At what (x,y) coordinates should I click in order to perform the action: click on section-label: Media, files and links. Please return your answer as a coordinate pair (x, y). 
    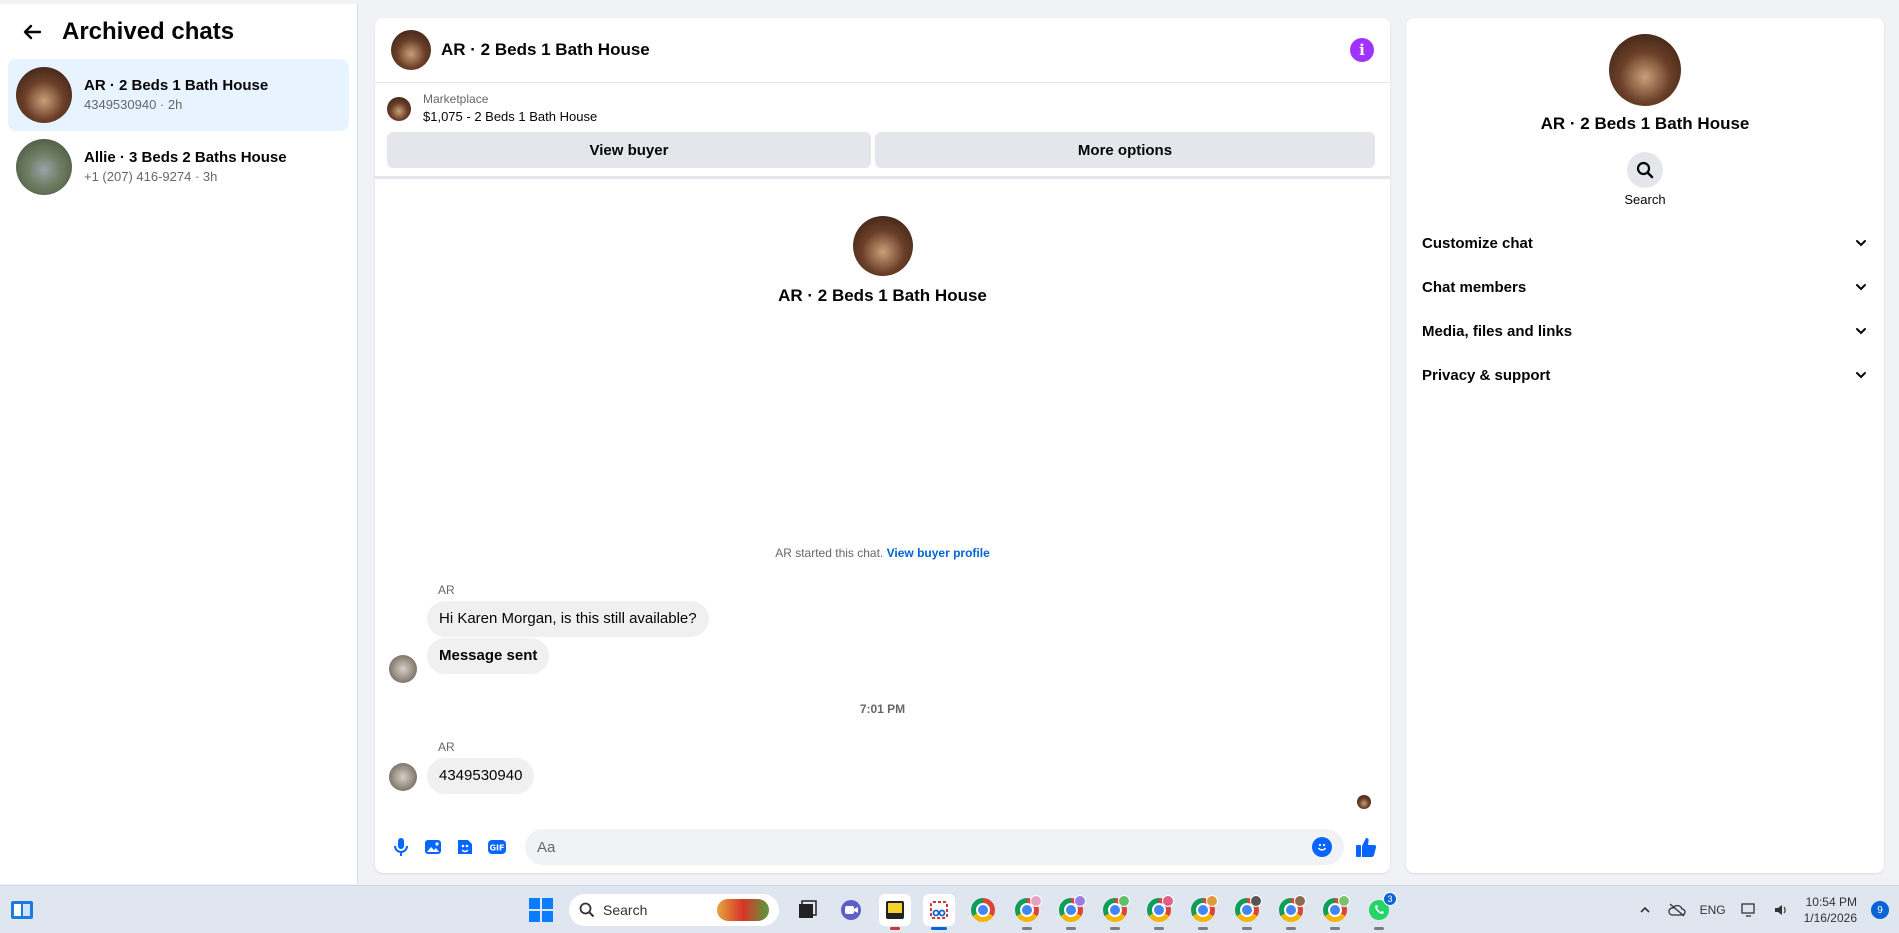
    Looking at the image, I should click on (1497, 331).